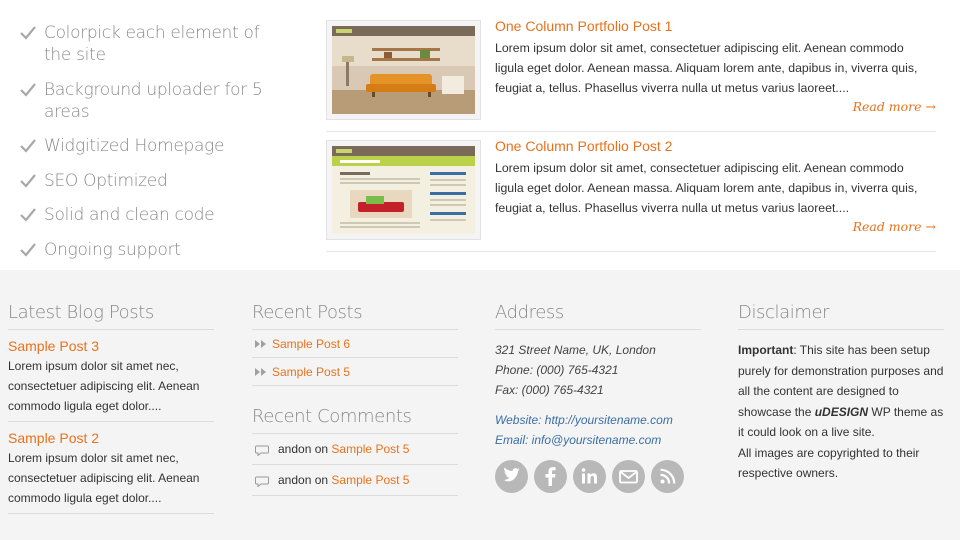 This screenshot has width=960, height=540. What do you see at coordinates (766, 350) in the screenshot?
I see `disclaimer-important: Important` at bounding box center [766, 350].